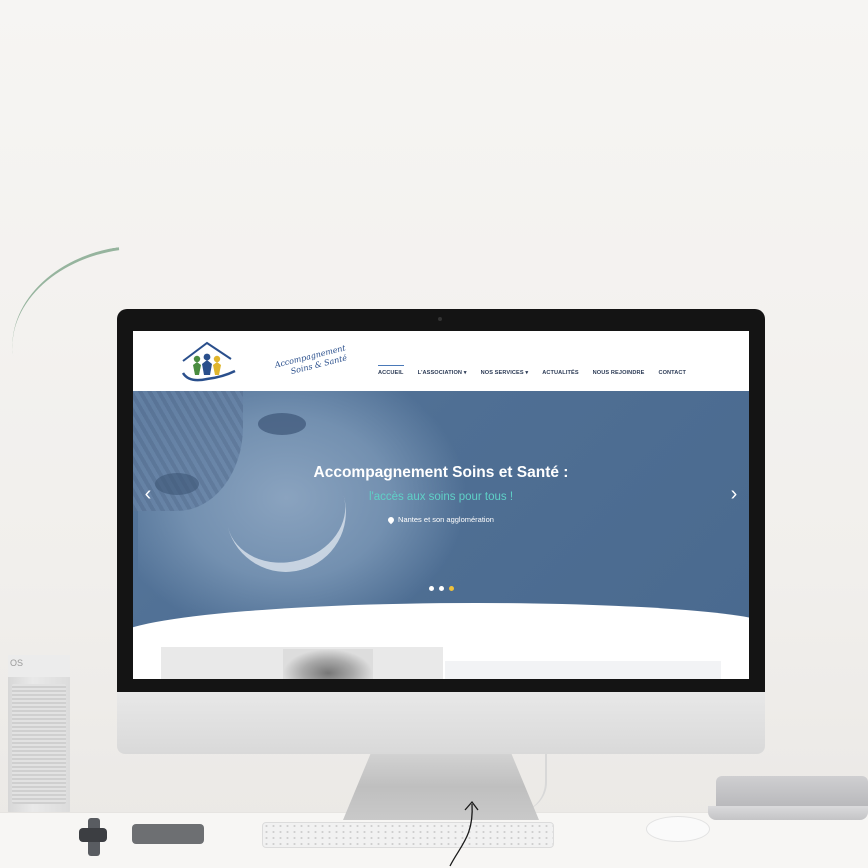 This screenshot has width=868, height=868. What do you see at coordinates (560, 373) in the screenshot?
I see `menu-item-actualites: ACTUALITÉS` at bounding box center [560, 373].